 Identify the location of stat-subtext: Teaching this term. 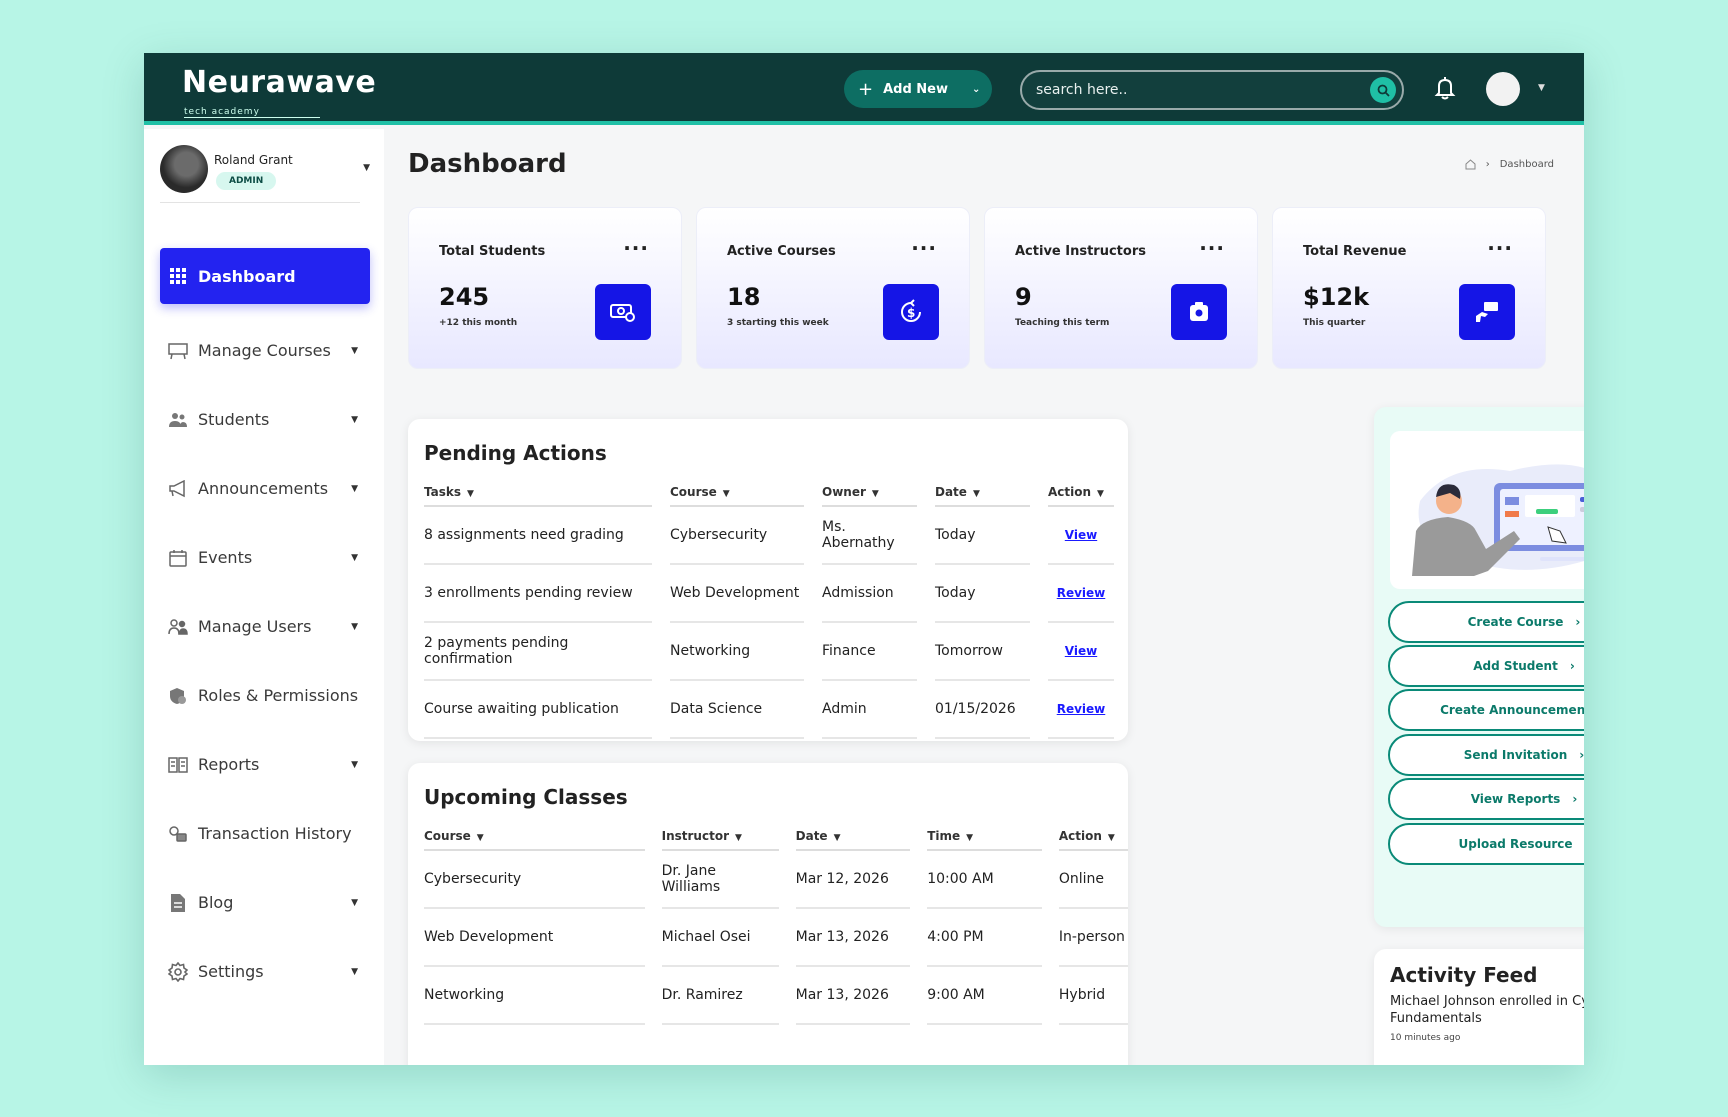
(1062, 323).